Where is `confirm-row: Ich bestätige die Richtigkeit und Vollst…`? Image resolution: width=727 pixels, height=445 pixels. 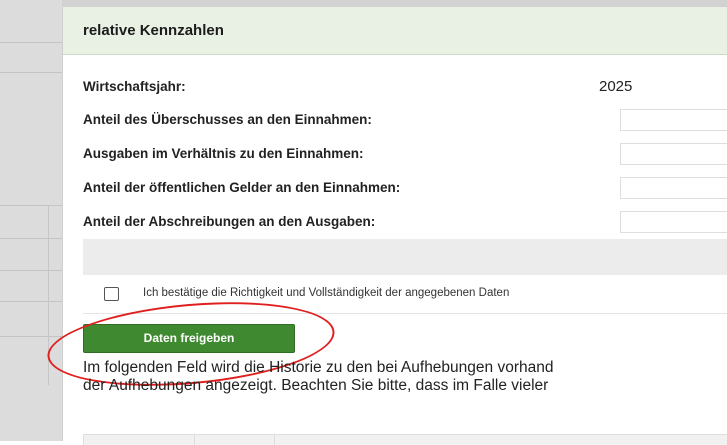 confirm-row: Ich bestätige die Richtigkeit und Vollst… is located at coordinates (405, 294).